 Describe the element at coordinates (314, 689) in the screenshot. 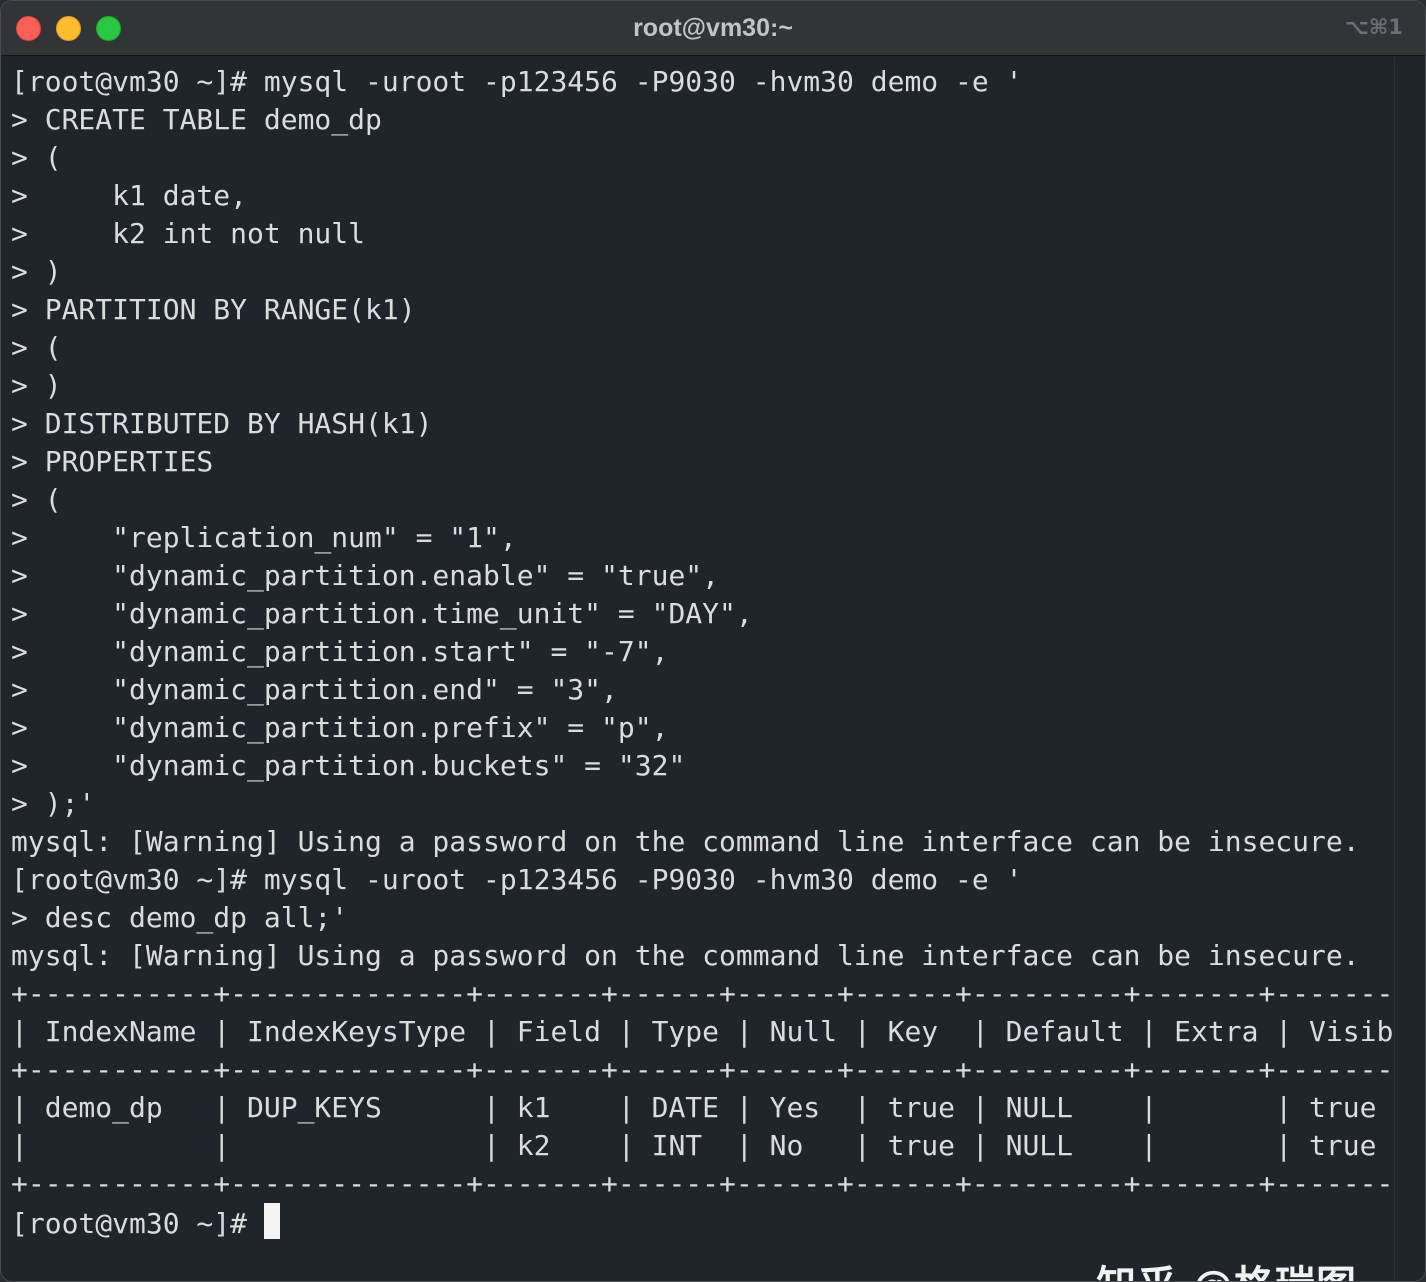

I see `terminal-line: > "dynamic_partition.end" = "3",` at that location.